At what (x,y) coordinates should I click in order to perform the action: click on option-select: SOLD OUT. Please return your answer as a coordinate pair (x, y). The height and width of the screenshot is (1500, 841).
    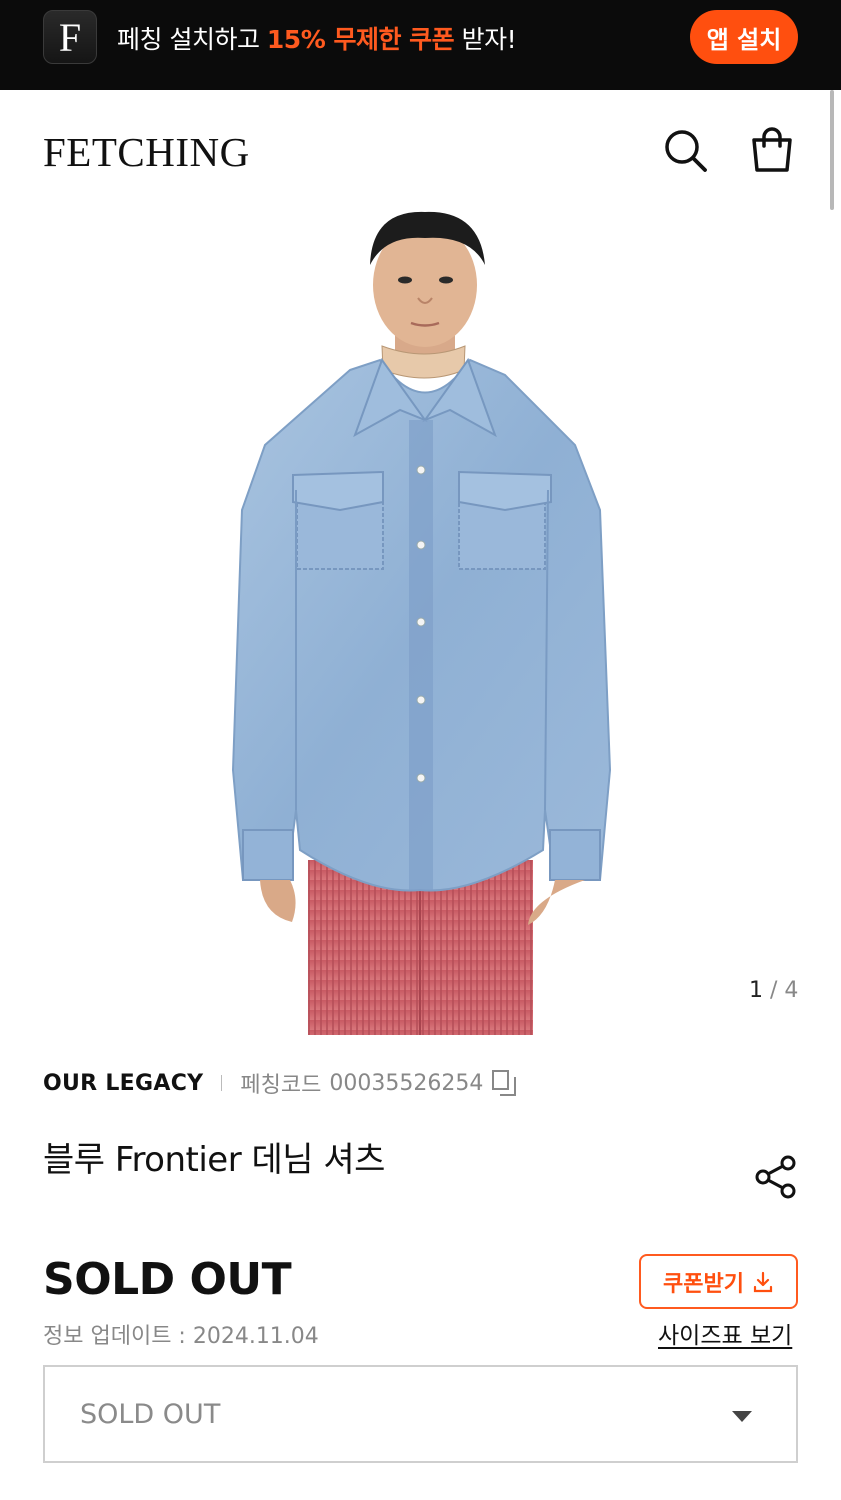
    Looking at the image, I should click on (420, 1414).